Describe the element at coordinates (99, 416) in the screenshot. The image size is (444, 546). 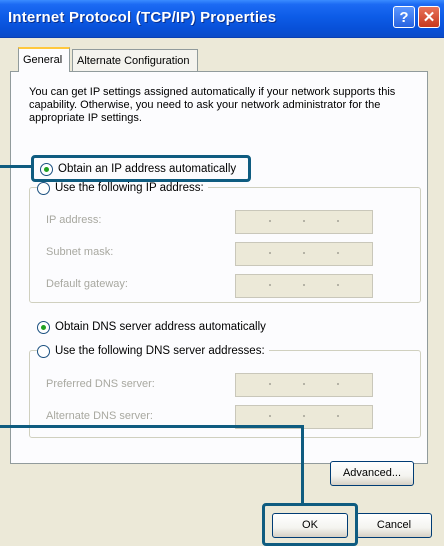
I see `alternate-dns-label: Alternate DNS server:` at that location.